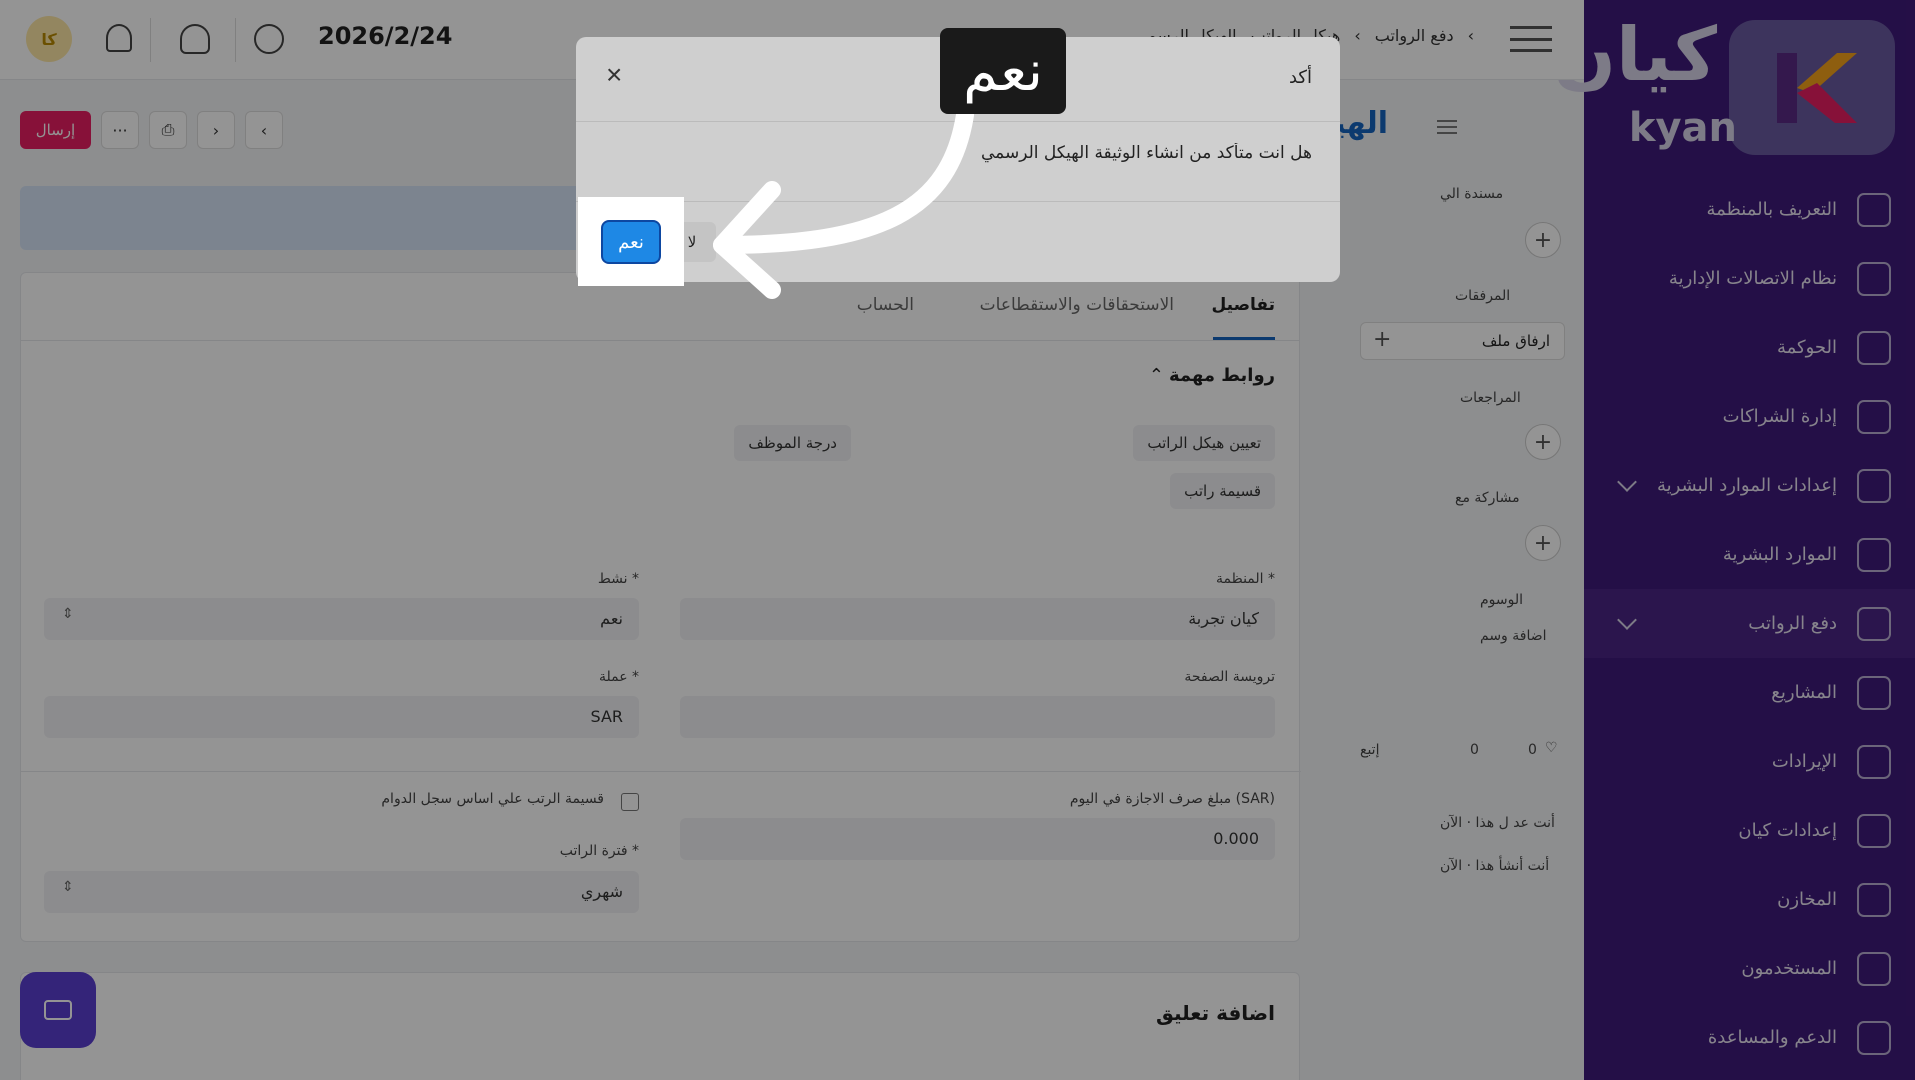 The width and height of the screenshot is (1915, 1080). I want to click on tutorial-callout: نعم, so click(1003, 71).